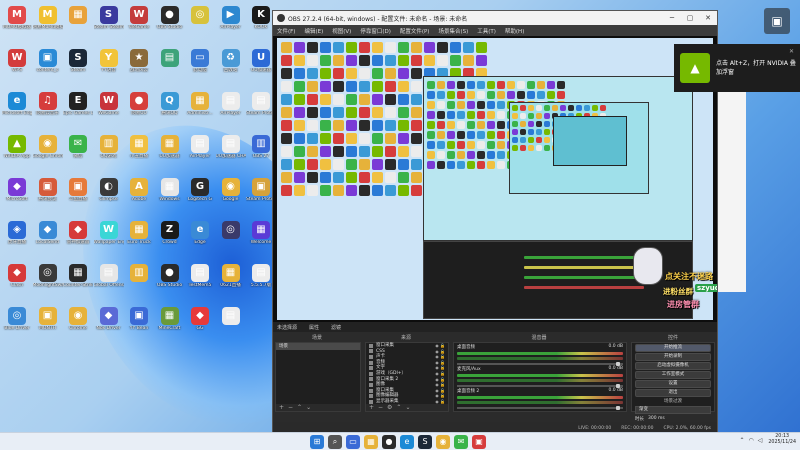 The image size is (800, 450). What do you see at coordinates (200, 65) in the screenshot?
I see `desktop-icon: ▭ 此电脑` at bounding box center [200, 65].